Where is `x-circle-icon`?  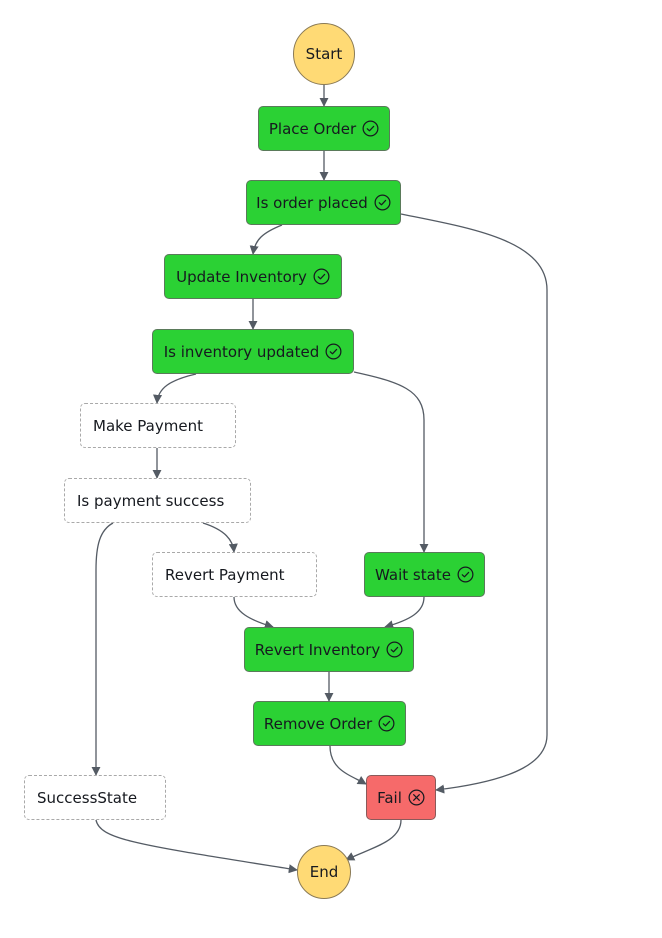
x-circle-icon is located at coordinates (416, 797).